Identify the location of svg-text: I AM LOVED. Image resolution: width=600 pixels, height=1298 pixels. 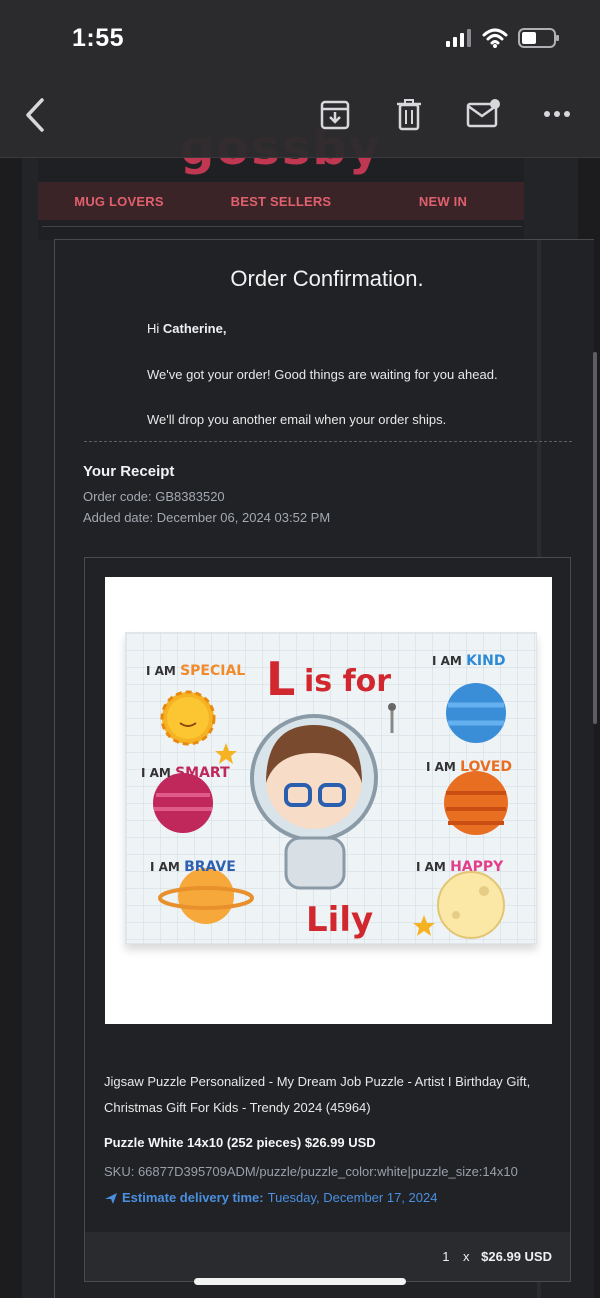
(469, 767).